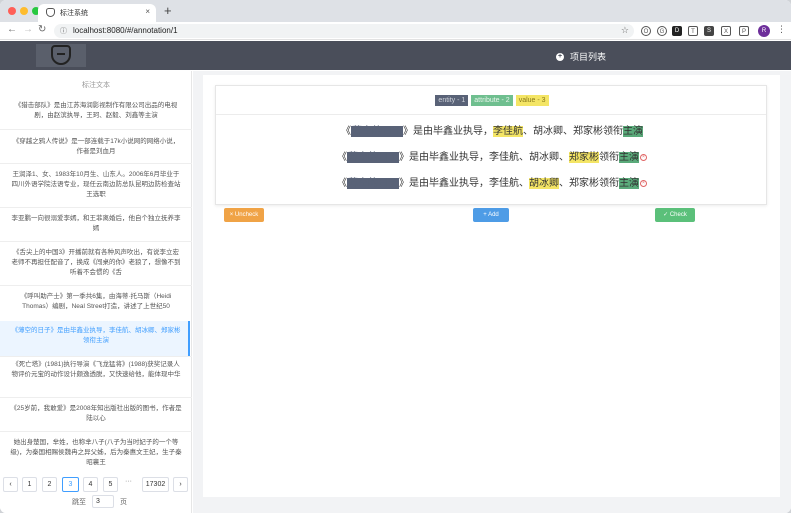 Image resolution: width=791 pixels, height=513 pixels. Describe the element at coordinates (147, 11) in the screenshot. I see `tab-close-icon: ×` at that location.